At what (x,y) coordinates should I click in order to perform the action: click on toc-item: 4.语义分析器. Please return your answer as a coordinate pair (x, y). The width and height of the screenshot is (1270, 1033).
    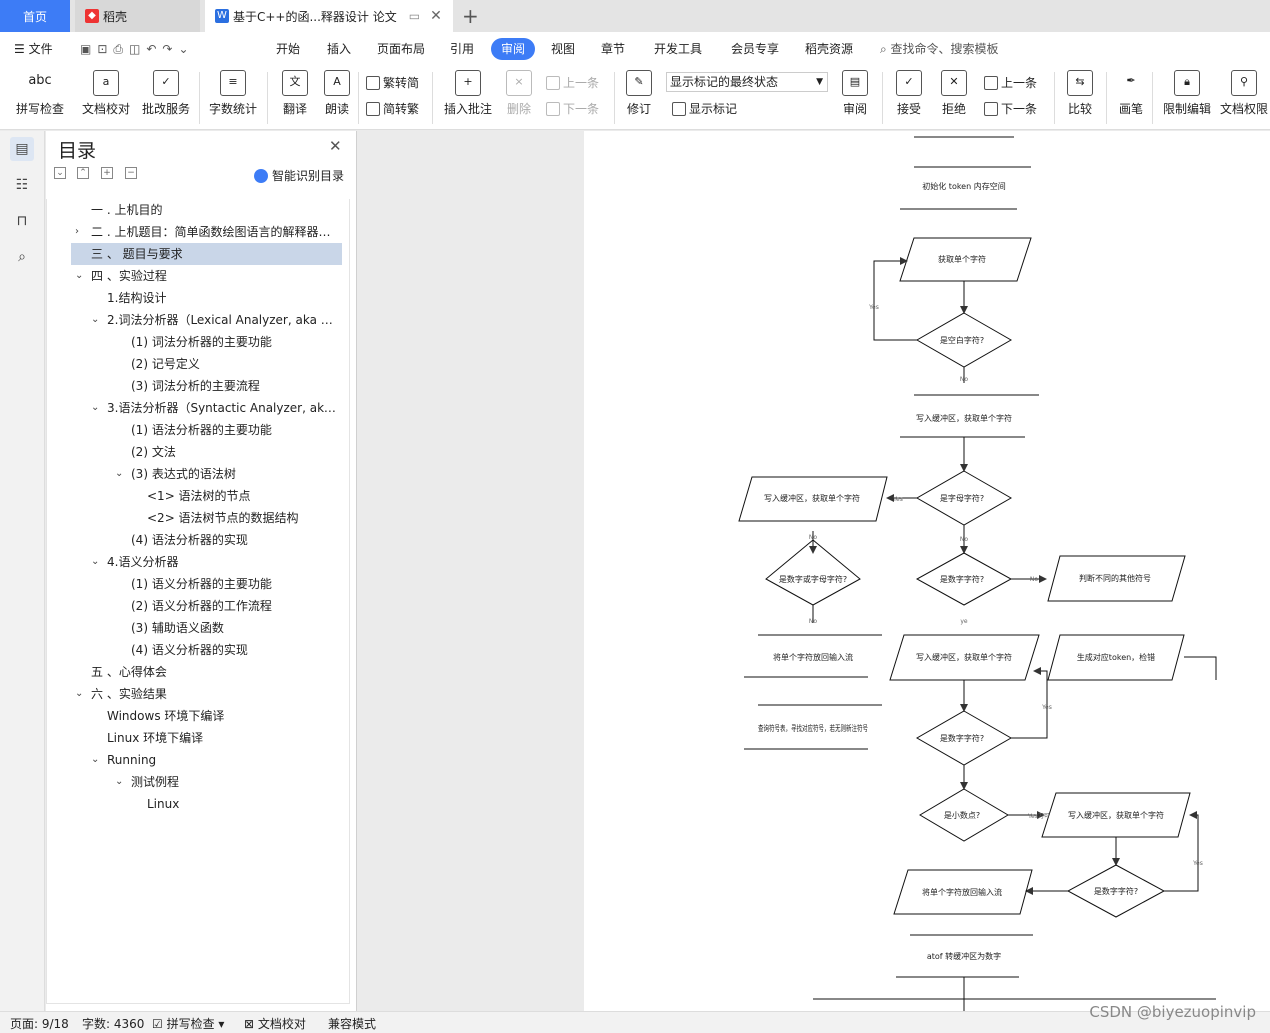
    Looking at the image, I should click on (223, 562).